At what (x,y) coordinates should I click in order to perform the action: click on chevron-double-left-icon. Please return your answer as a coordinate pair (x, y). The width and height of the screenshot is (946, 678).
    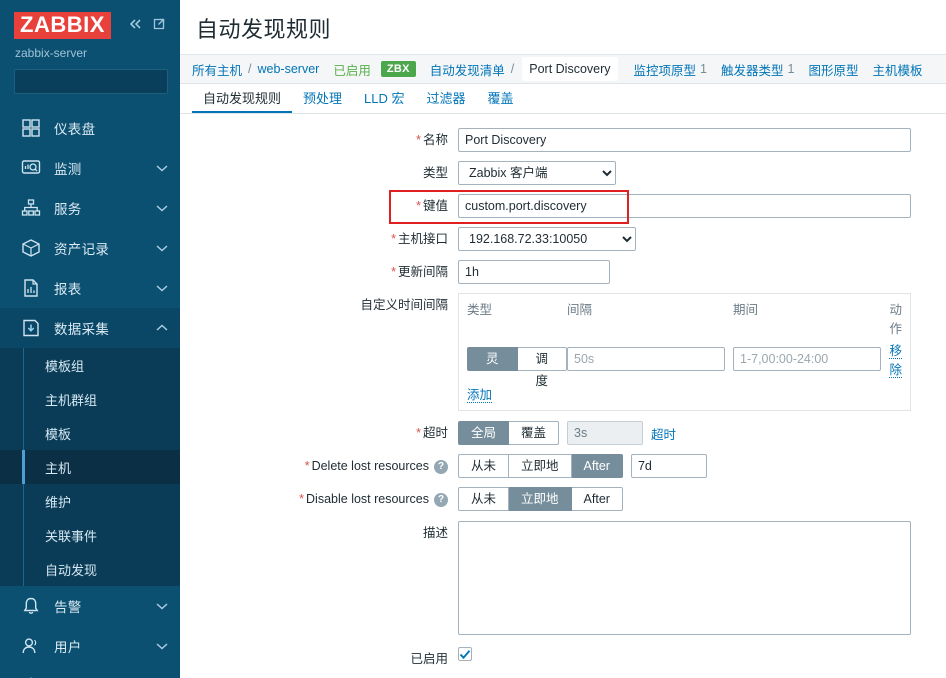
    Looking at the image, I should click on (135, 25).